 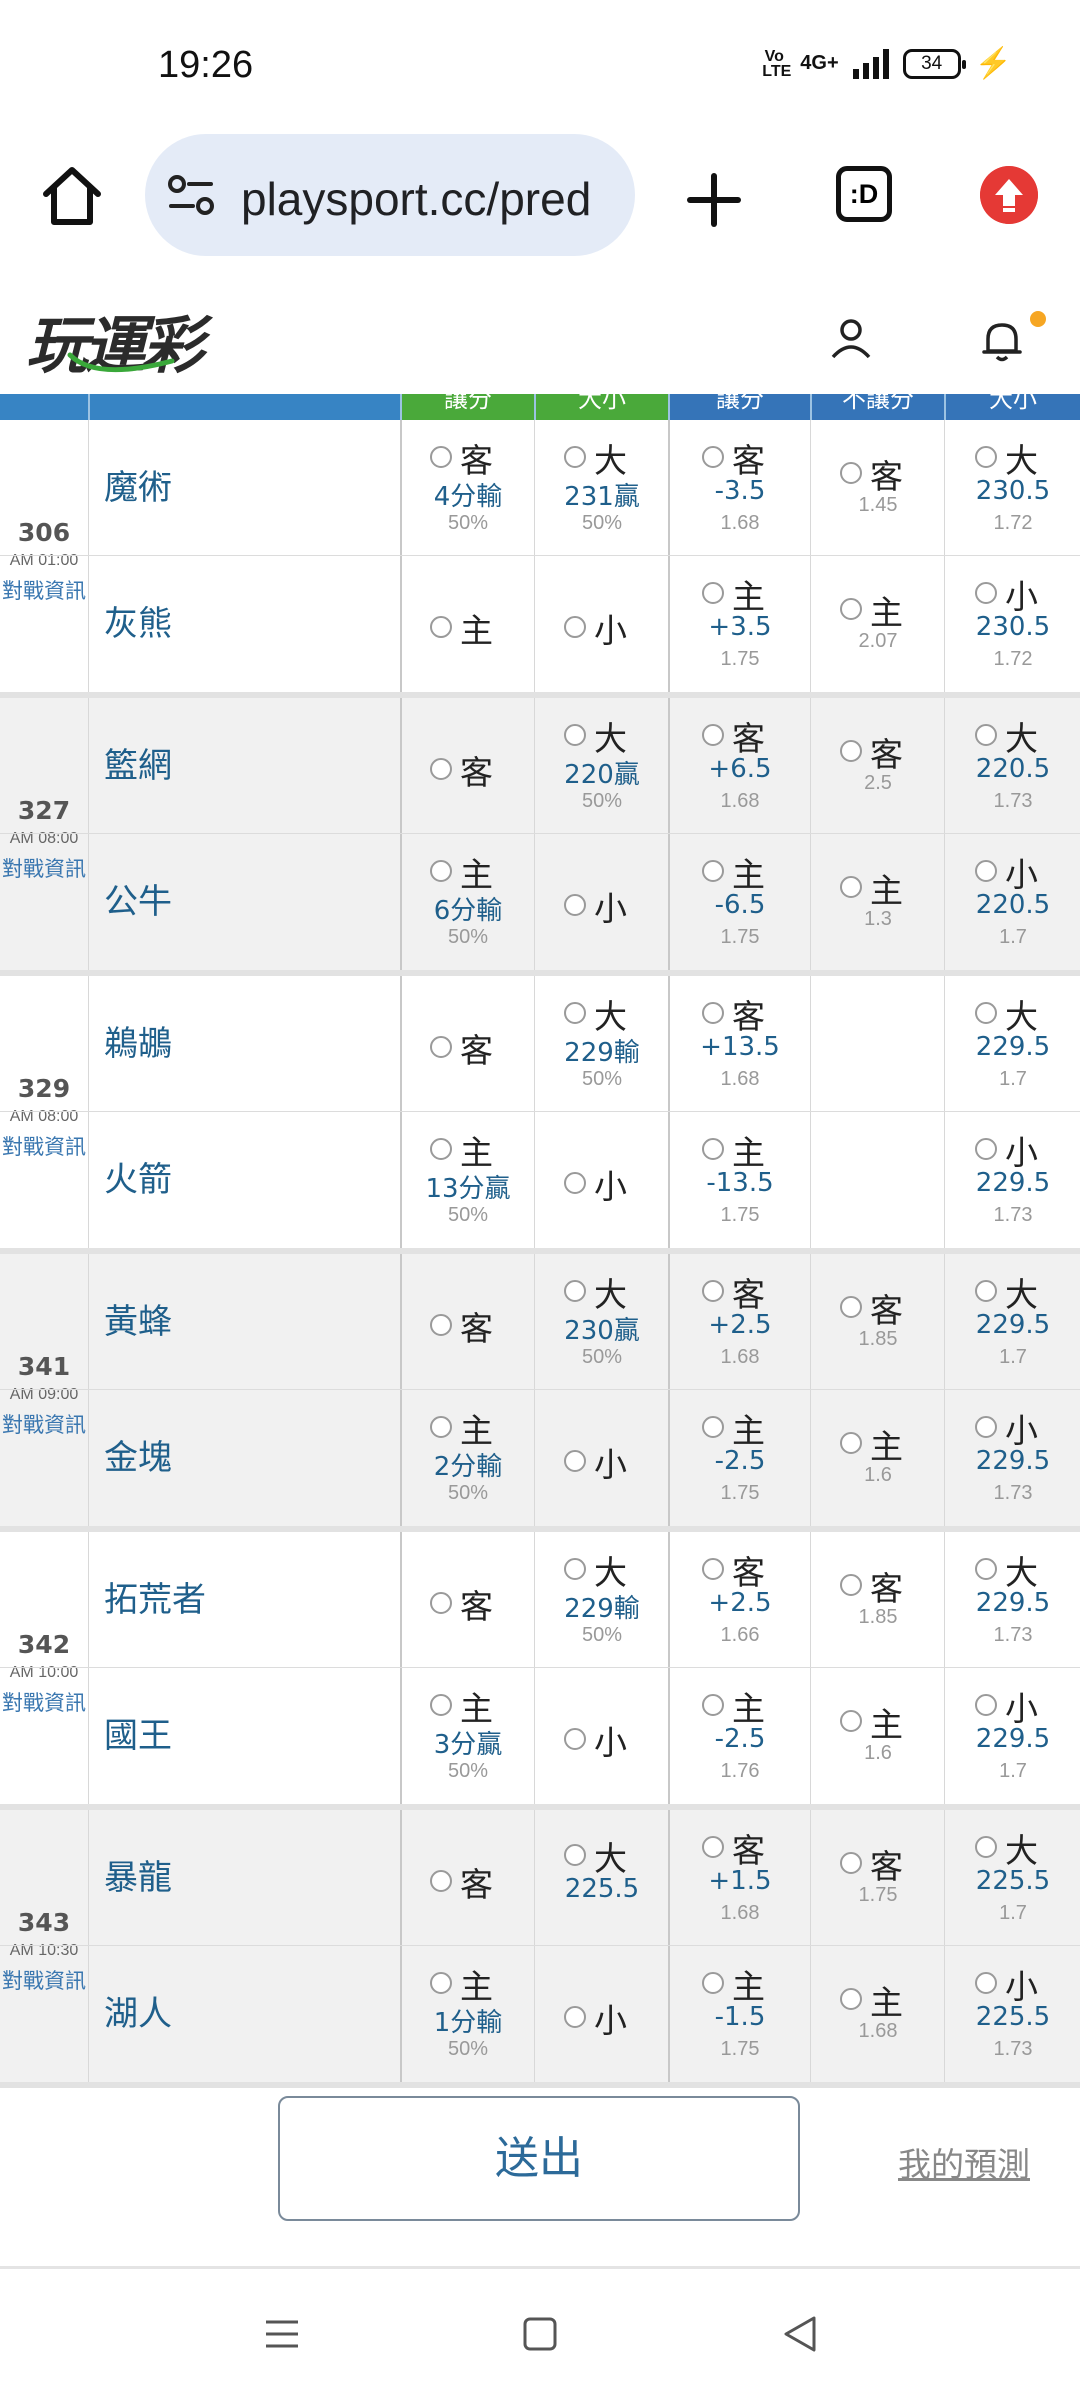 What do you see at coordinates (740, 1458) in the screenshot?
I see `pick-cell: 主 -2.5 1.75` at bounding box center [740, 1458].